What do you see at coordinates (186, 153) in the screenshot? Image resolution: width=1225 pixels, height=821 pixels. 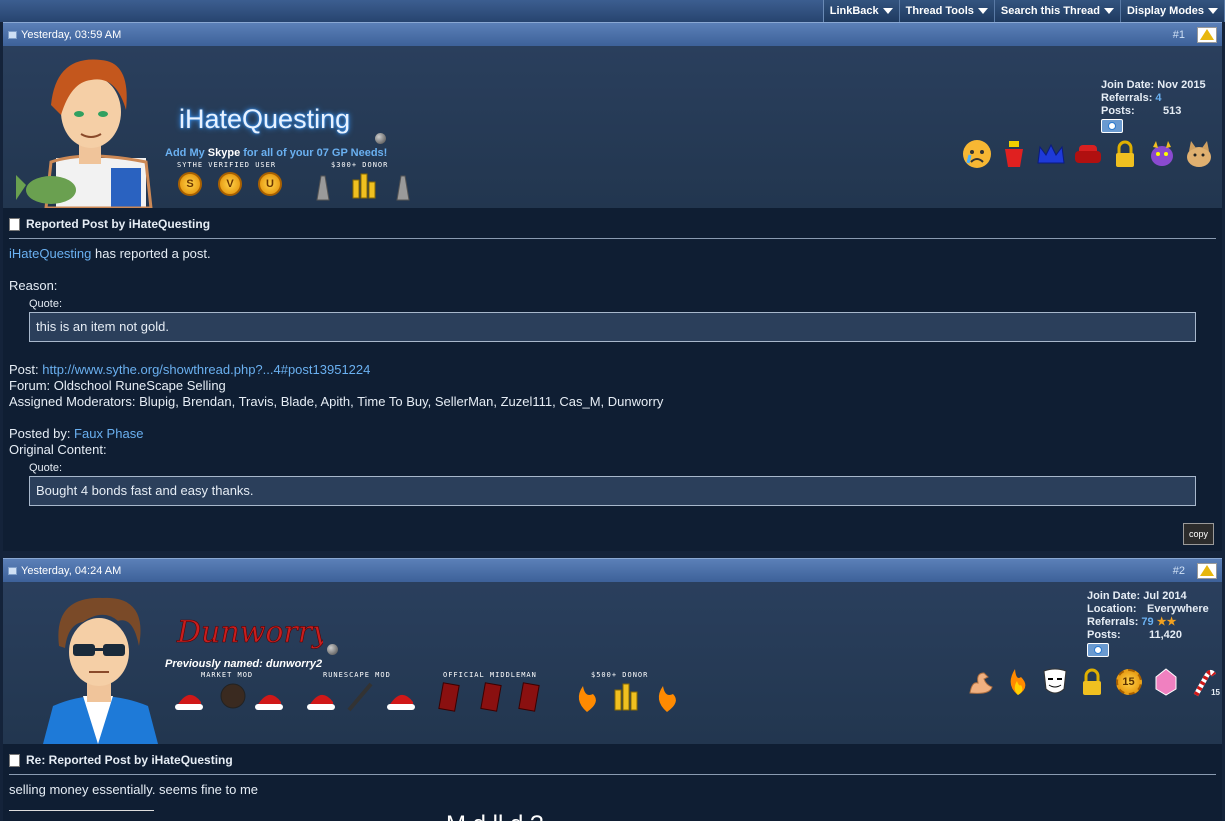 I see `tagline-prefix: Add My` at bounding box center [186, 153].